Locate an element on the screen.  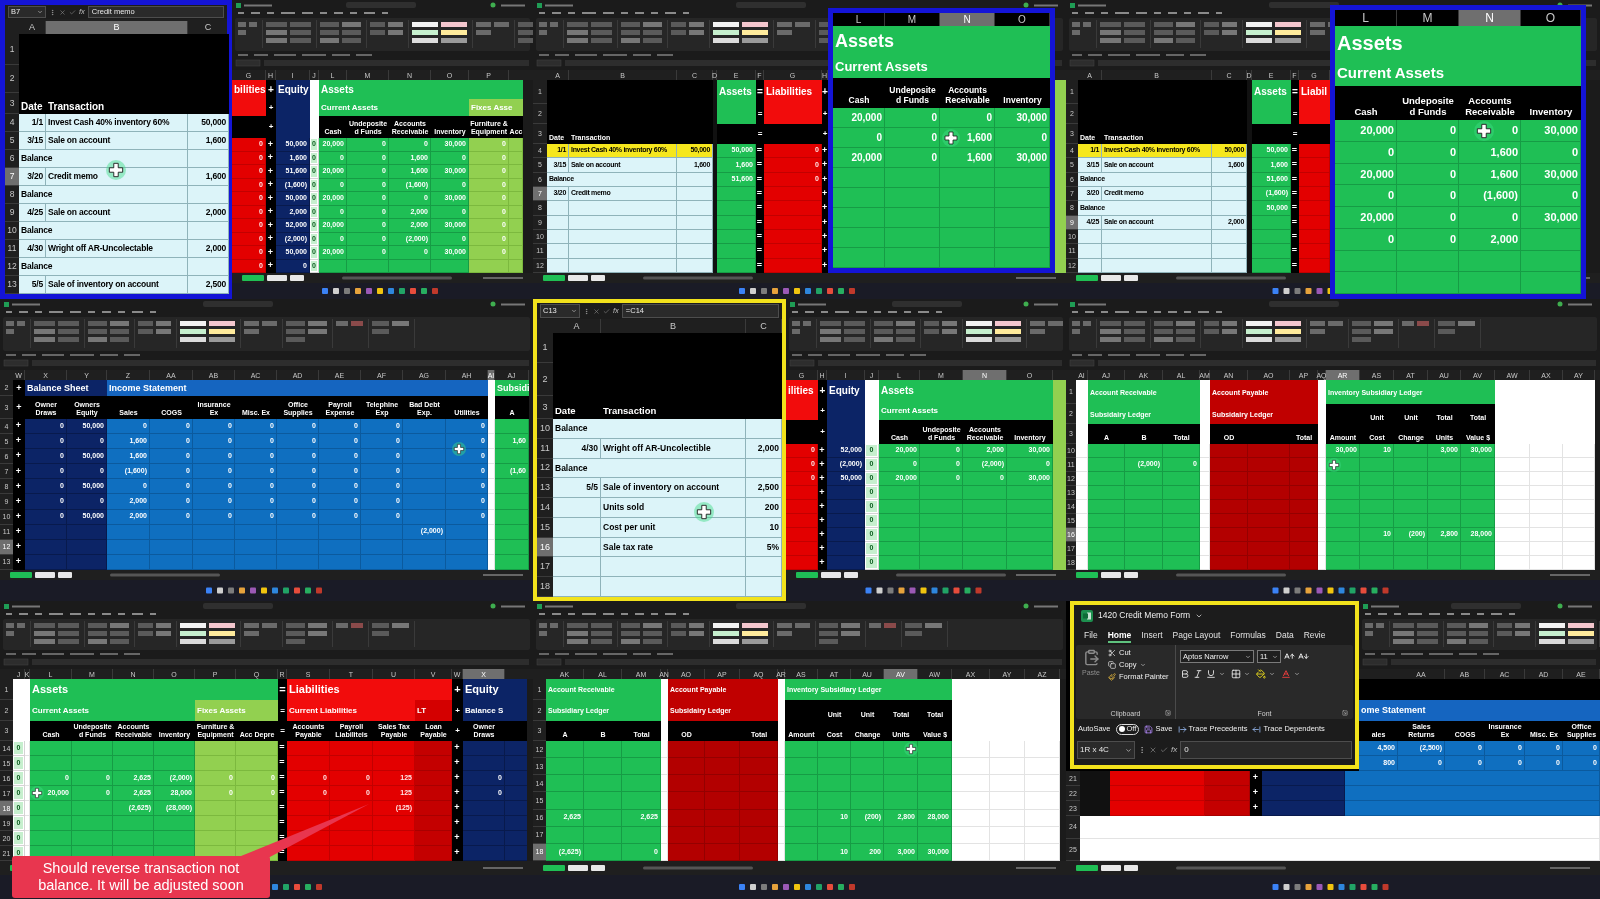
borders-icon is located at coordinates (1236, 674).